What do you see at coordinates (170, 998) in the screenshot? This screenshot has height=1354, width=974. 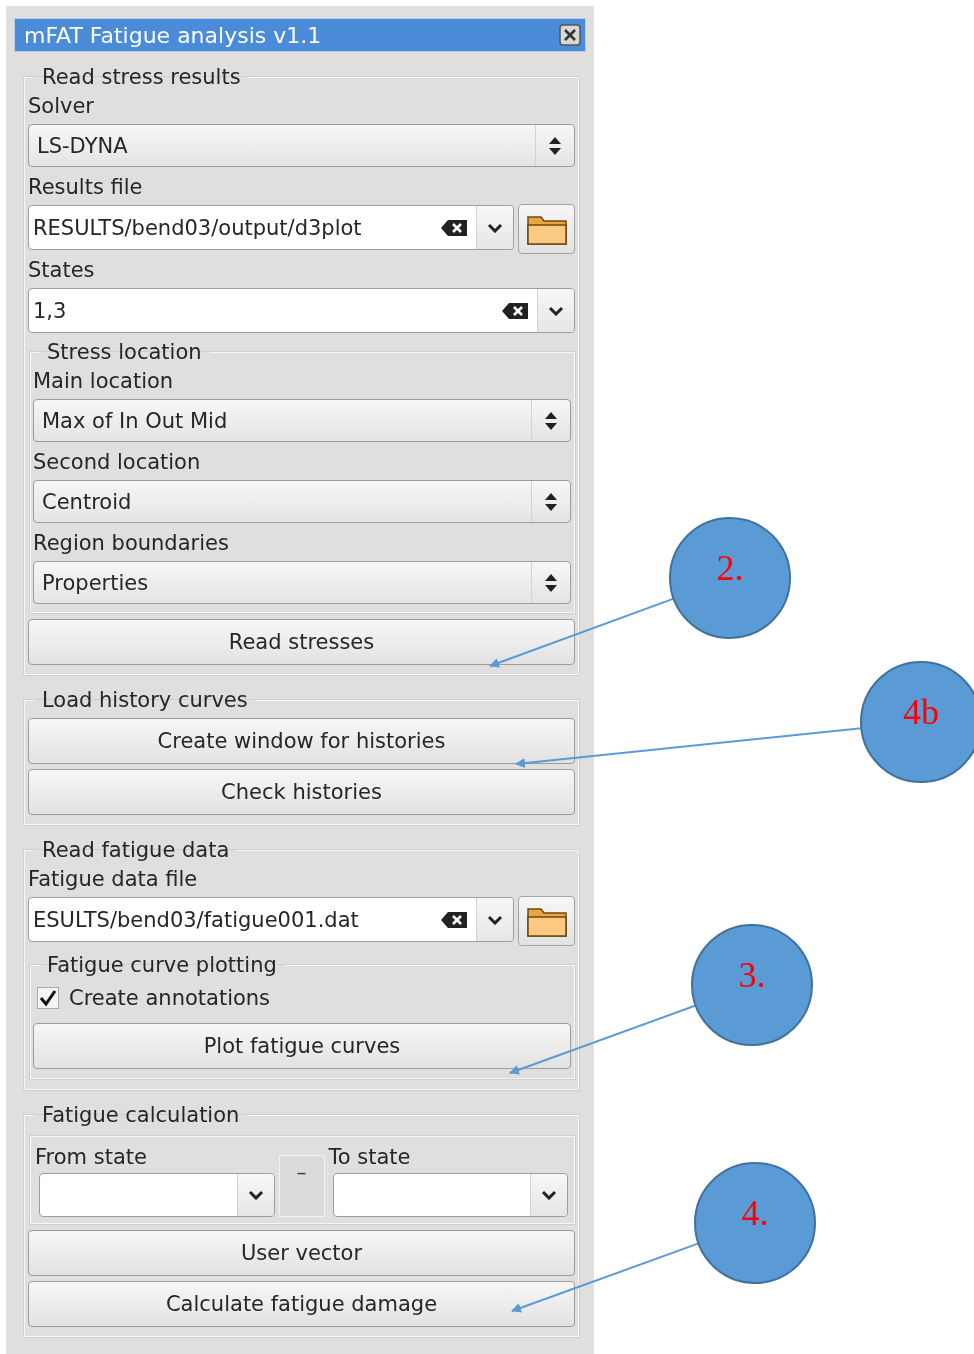 I see `checkbox-label: Create annotations` at bounding box center [170, 998].